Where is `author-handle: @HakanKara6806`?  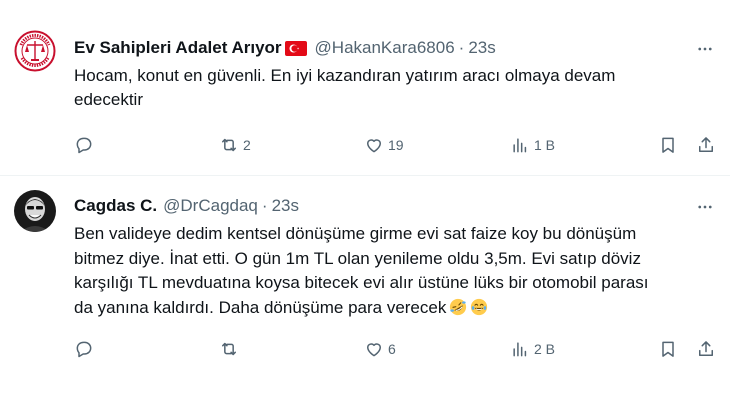
author-handle: @HakanKara6806 is located at coordinates (385, 48).